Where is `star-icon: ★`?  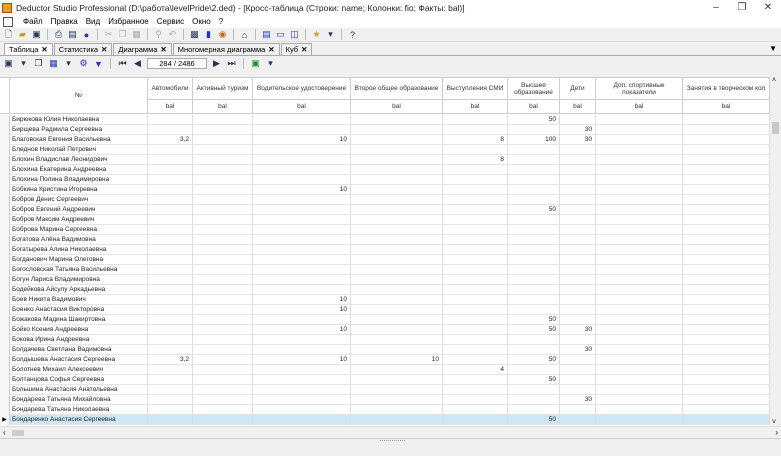 star-icon: ★ is located at coordinates (316, 34).